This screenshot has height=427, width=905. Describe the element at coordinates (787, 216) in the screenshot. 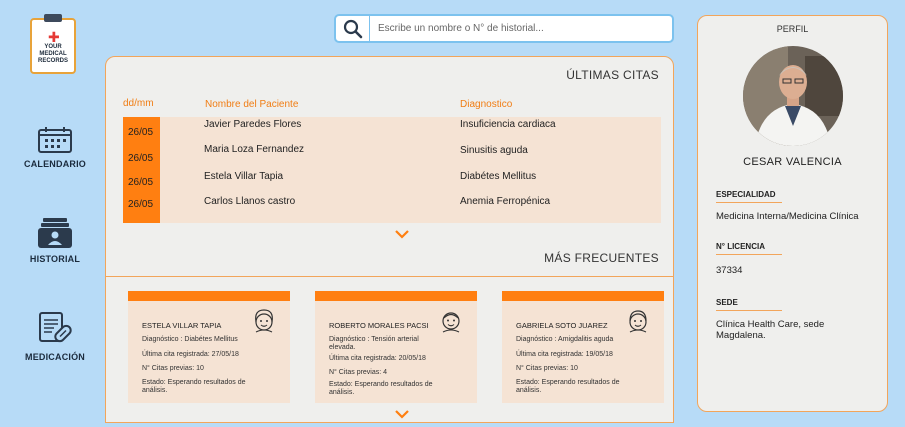

I see `specialty-value: Medicina Interna/Medicina Clínica` at that location.